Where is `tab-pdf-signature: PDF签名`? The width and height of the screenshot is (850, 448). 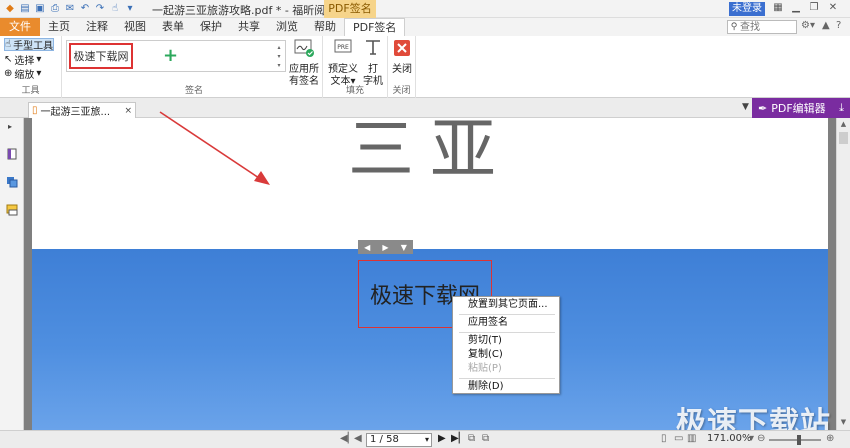
tab-pdf-signature: PDF签名 is located at coordinates (375, 27).